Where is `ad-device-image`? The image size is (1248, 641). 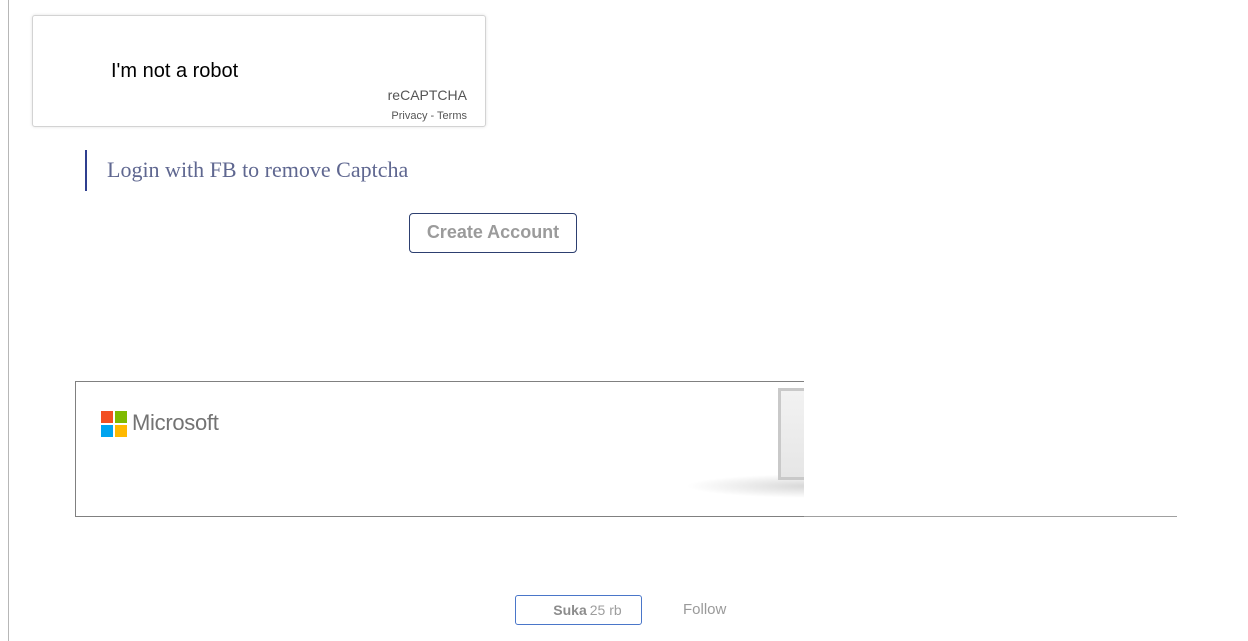
ad-device-image is located at coordinates (791, 434).